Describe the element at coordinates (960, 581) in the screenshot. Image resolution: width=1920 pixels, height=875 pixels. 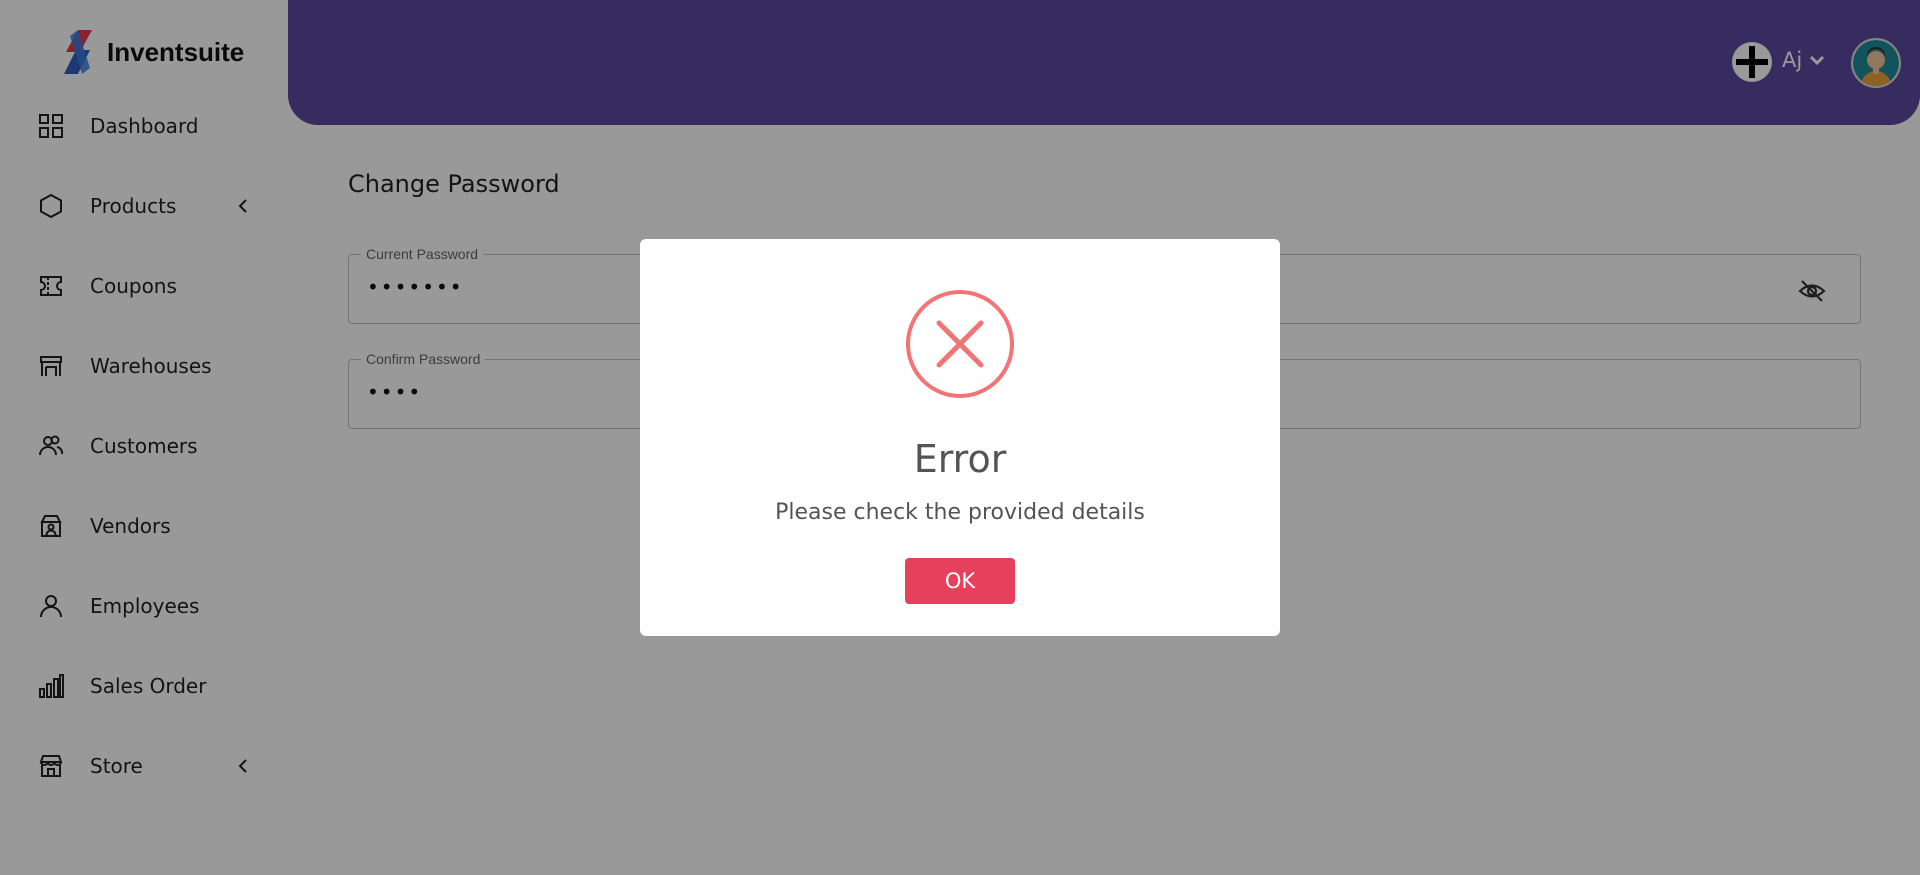
I see `ok-button: OK` at that location.